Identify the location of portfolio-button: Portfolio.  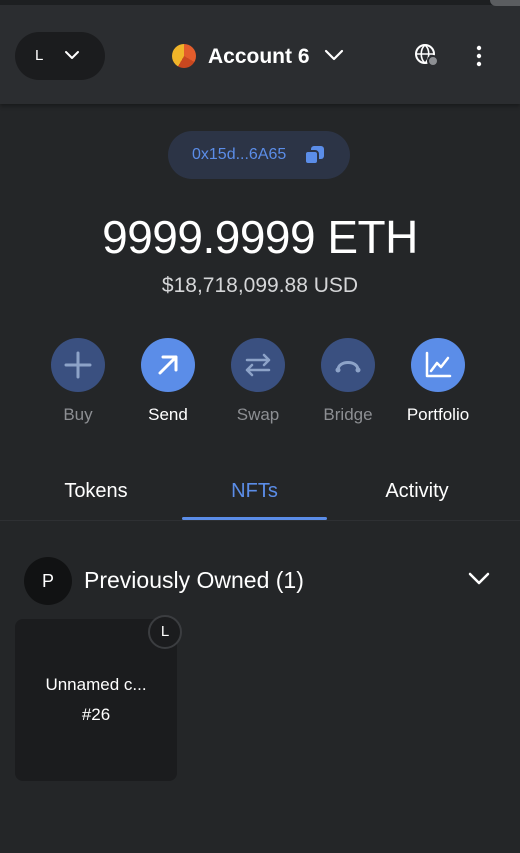
(438, 381).